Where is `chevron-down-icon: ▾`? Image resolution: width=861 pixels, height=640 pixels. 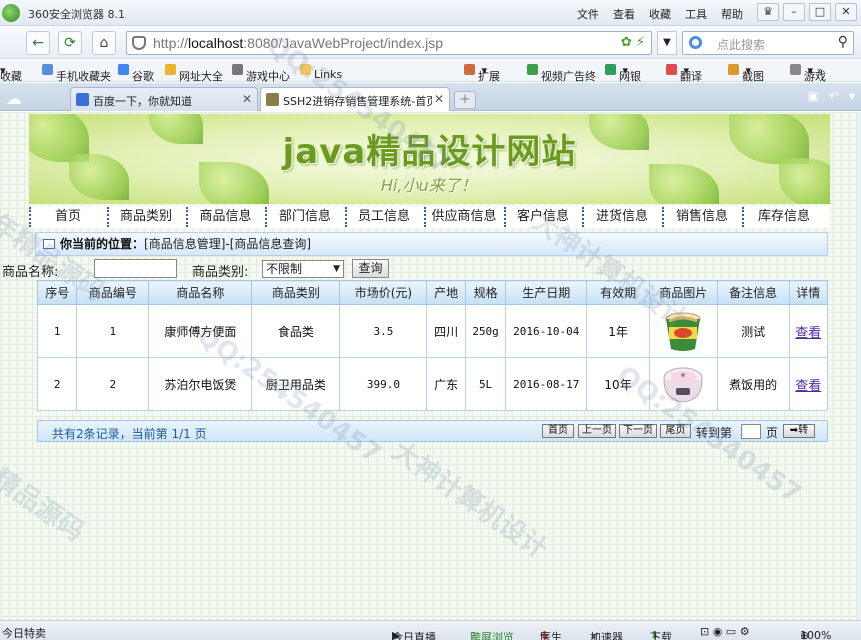
chevron-down-icon: ▾ is located at coordinates (852, 96).